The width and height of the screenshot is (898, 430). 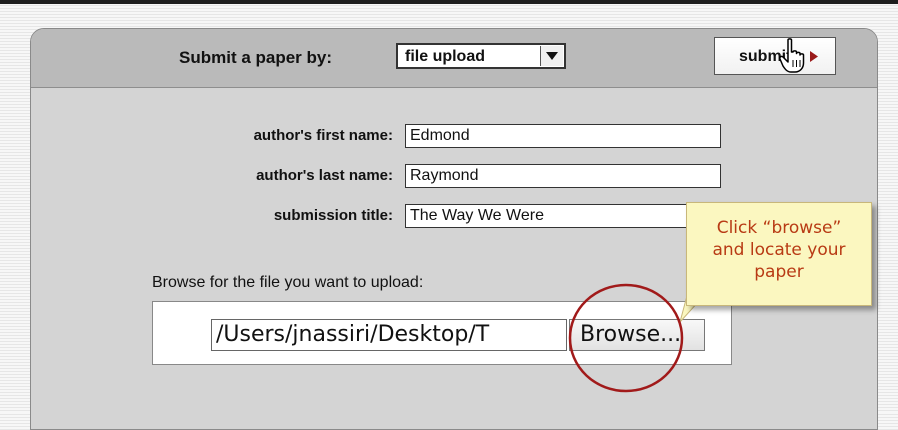 I want to click on callout-line: paper, so click(x=779, y=272).